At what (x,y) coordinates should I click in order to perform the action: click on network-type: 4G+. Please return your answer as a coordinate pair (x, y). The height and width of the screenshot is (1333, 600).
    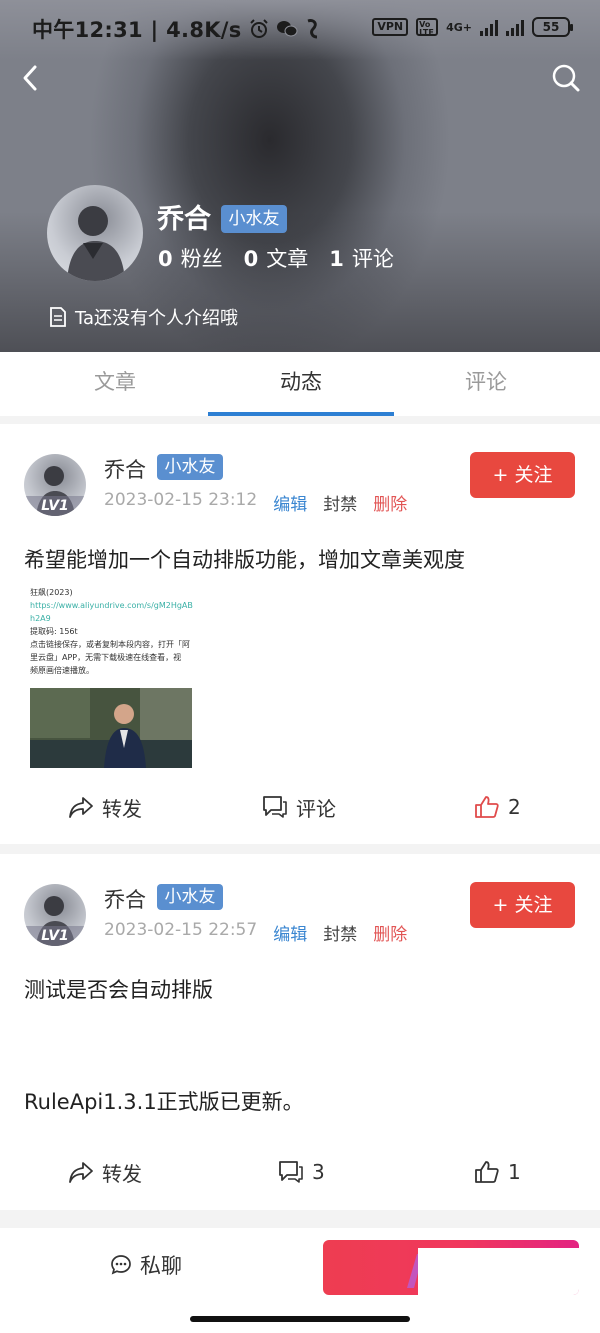
    Looking at the image, I should click on (459, 27).